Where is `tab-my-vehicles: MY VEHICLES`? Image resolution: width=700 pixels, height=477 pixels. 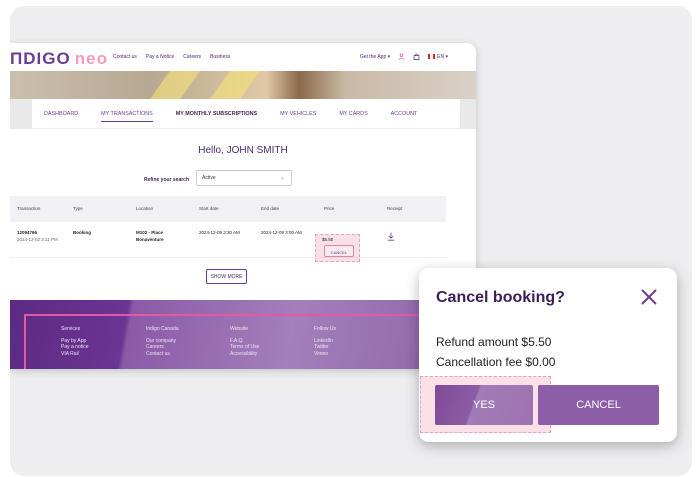
tab-my-vehicles: MY VEHICLES is located at coordinates (298, 116).